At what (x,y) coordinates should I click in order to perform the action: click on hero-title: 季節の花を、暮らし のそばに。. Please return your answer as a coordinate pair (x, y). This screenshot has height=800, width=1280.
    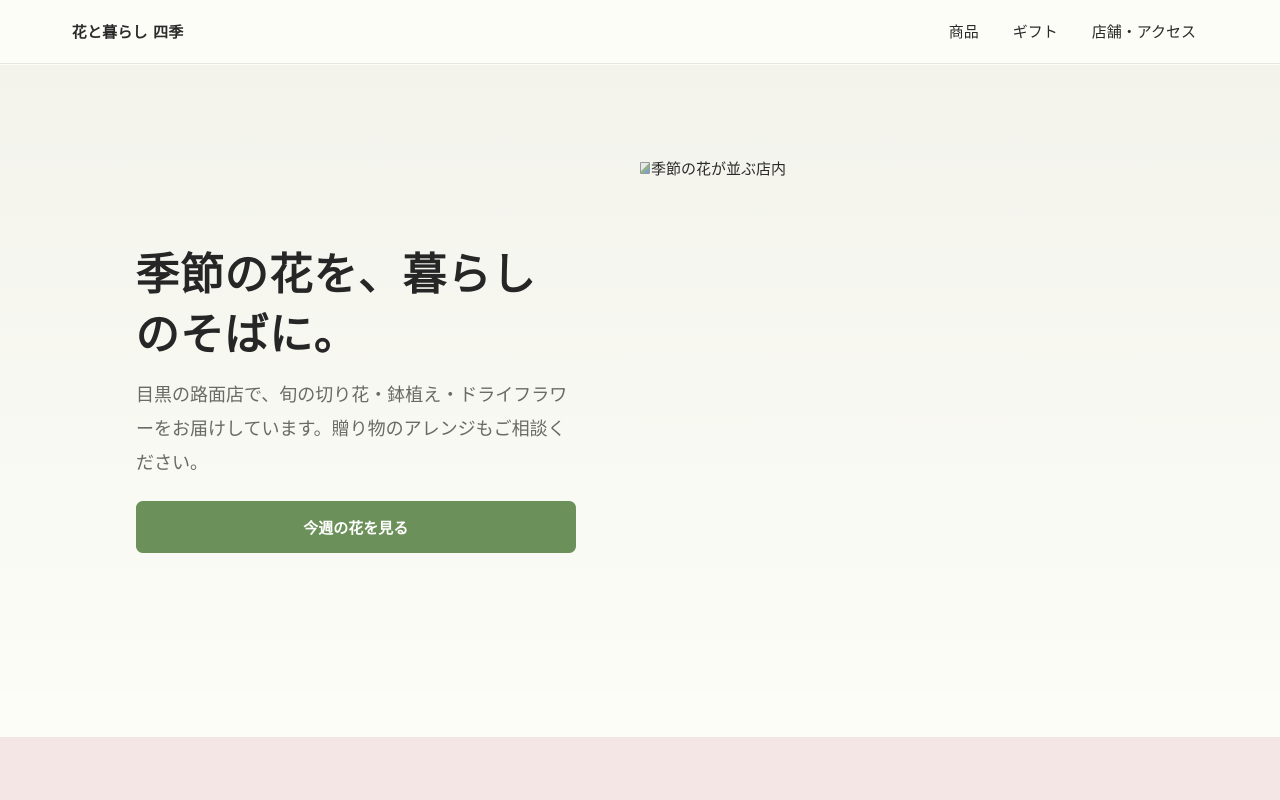
    Looking at the image, I should click on (356, 305).